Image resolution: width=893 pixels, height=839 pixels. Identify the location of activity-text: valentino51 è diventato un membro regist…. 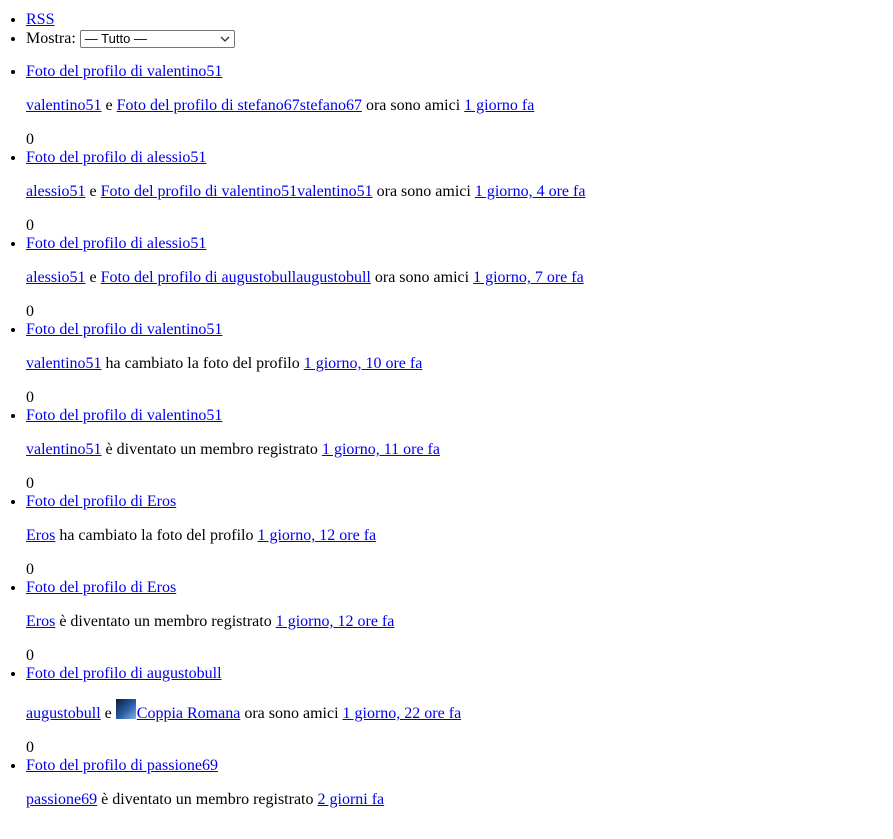
(459, 450).